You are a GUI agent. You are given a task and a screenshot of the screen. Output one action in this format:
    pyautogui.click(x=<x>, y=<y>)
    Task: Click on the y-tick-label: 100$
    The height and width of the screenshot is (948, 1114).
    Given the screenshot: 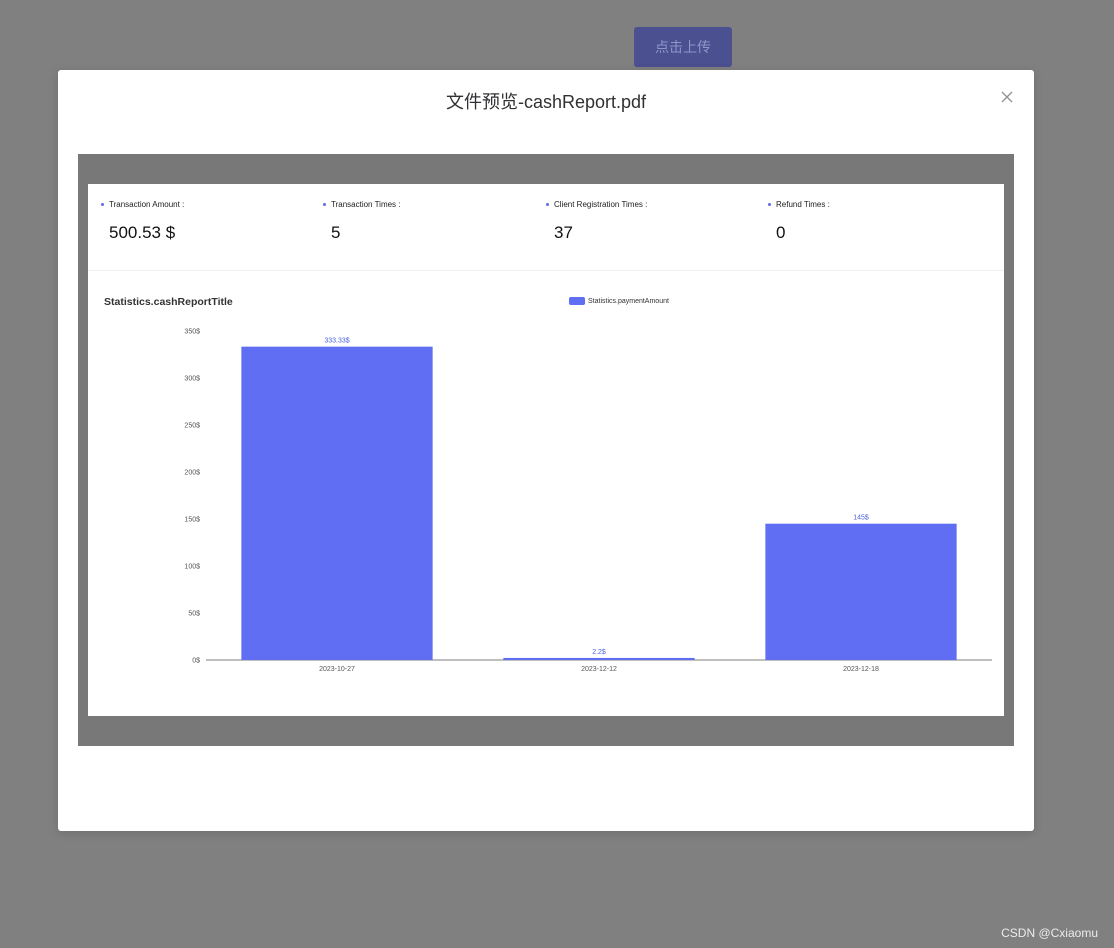 What is the action you would take?
    pyautogui.click(x=192, y=567)
    